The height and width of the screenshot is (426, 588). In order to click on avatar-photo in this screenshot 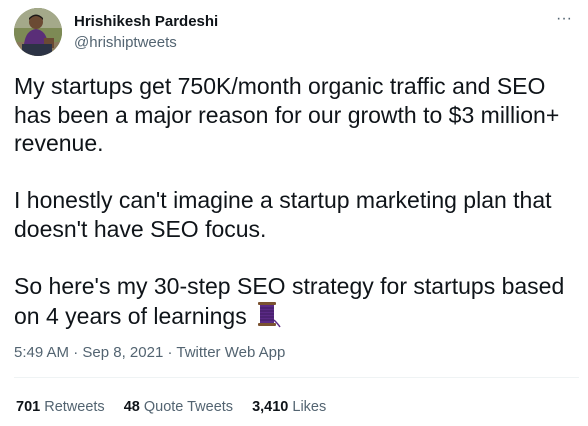, I will do `click(38, 32)`.